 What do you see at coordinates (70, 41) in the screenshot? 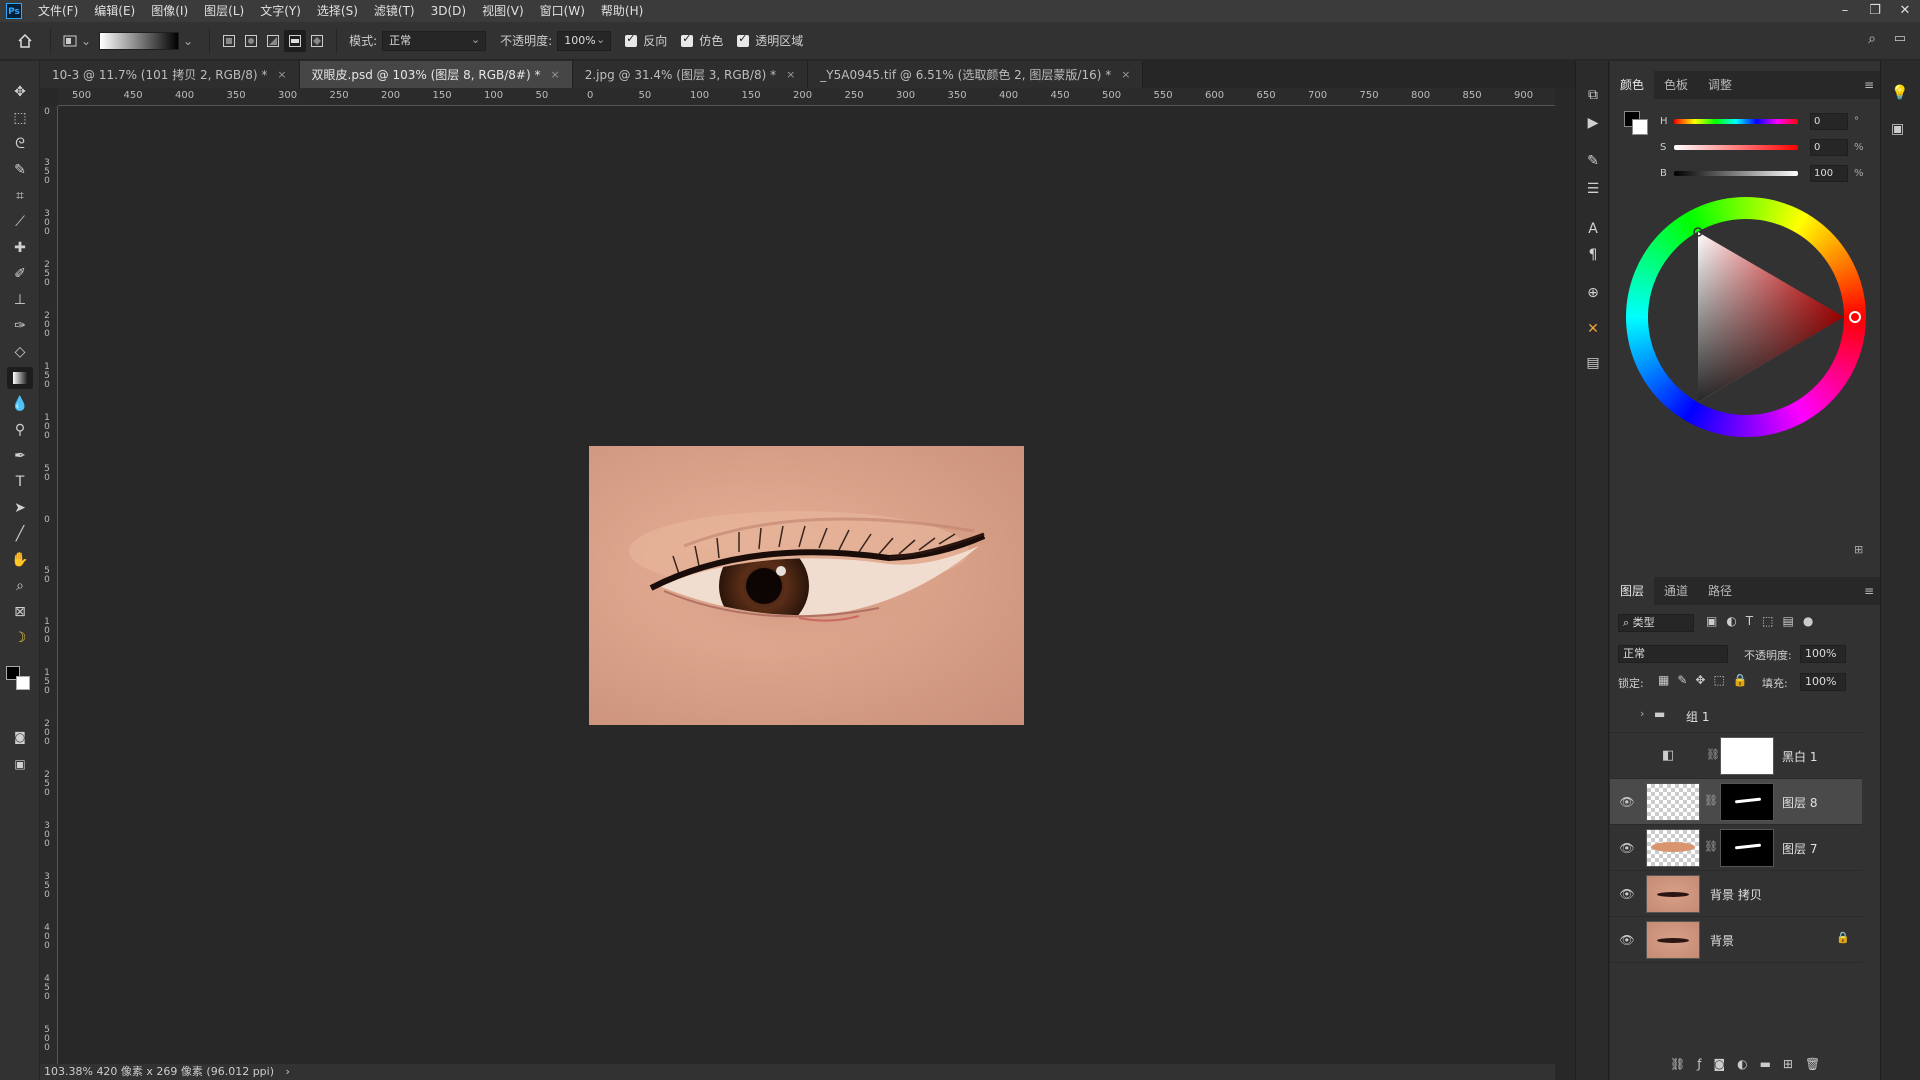
I see `tool-preset-icon` at bounding box center [70, 41].